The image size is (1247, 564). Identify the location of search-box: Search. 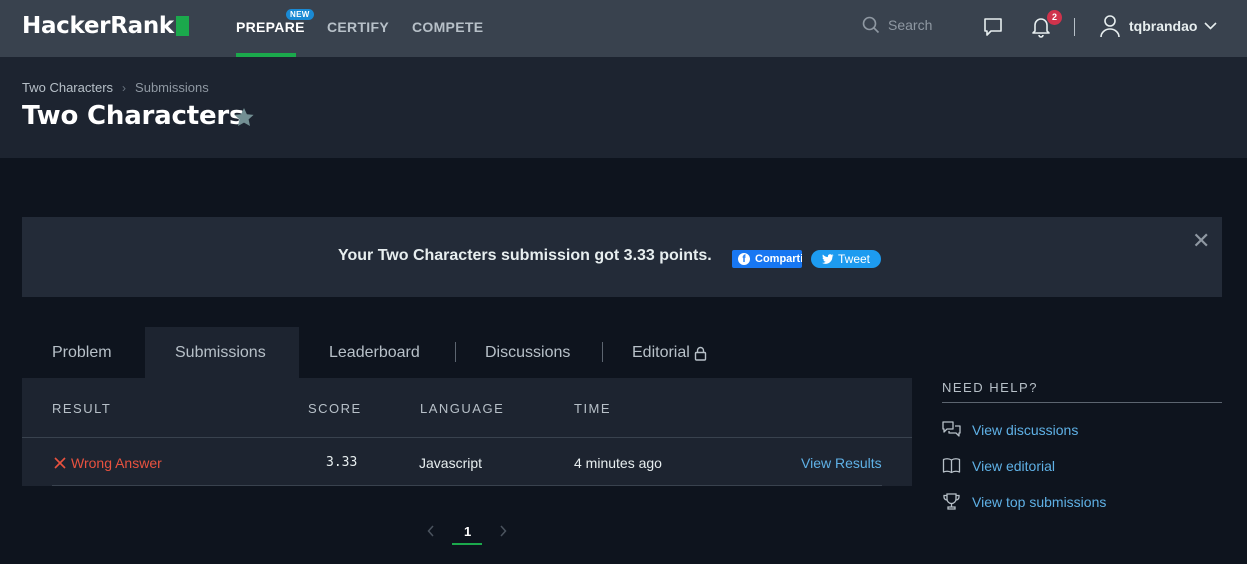
(897, 25).